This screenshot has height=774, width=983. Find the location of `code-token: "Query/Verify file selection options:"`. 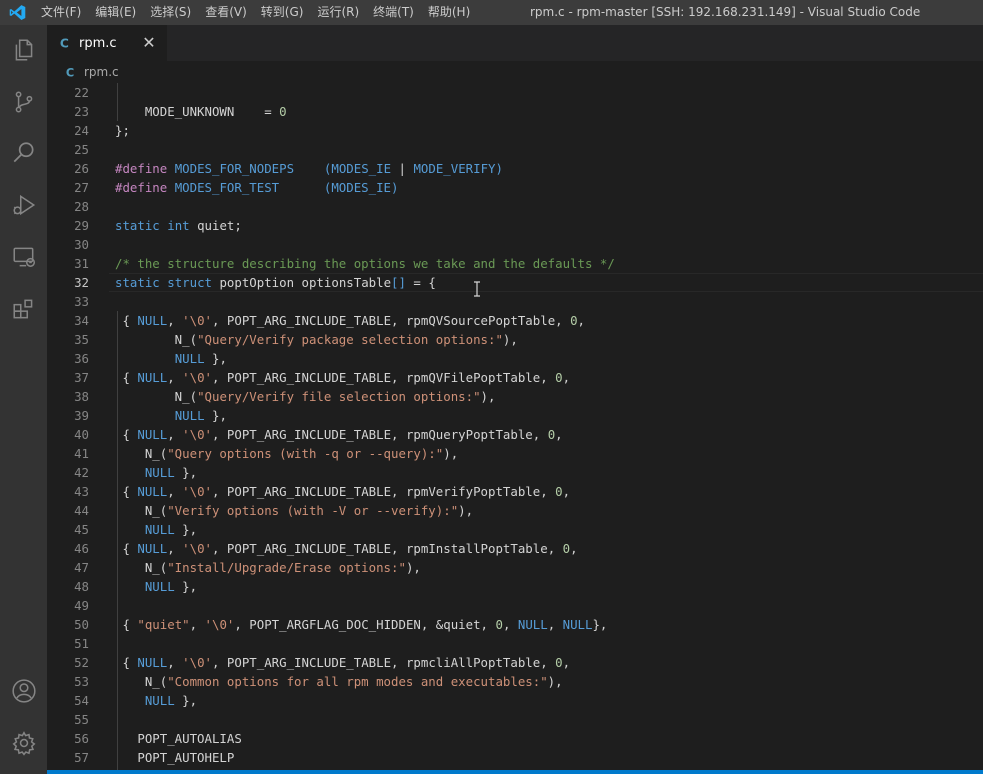

code-token: "Query/Verify file selection options:" is located at coordinates (339, 396).